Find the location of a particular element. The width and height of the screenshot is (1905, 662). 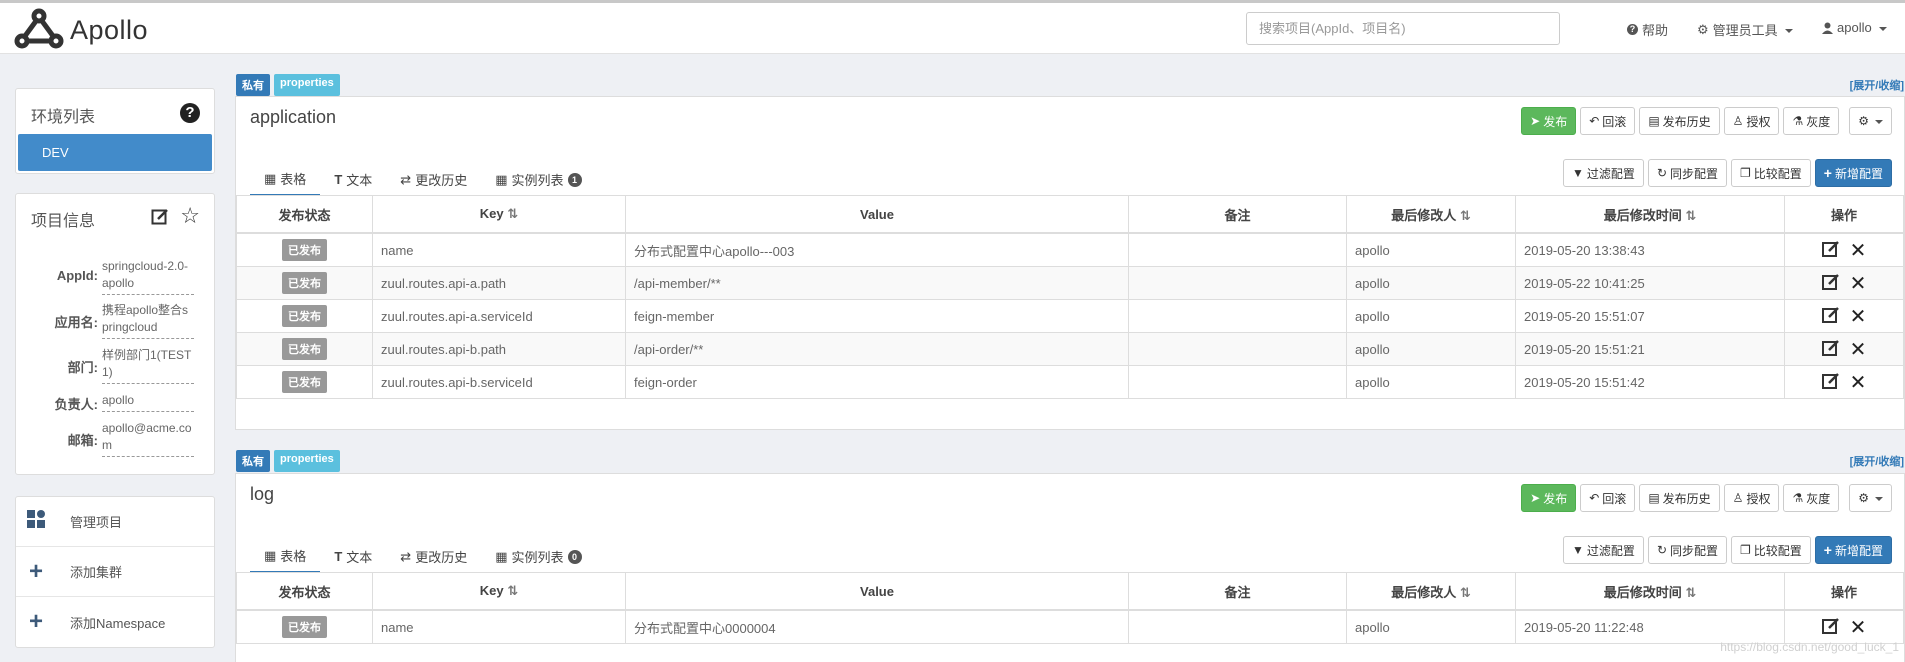

help-circle-icon: ? is located at coordinates (190, 113).